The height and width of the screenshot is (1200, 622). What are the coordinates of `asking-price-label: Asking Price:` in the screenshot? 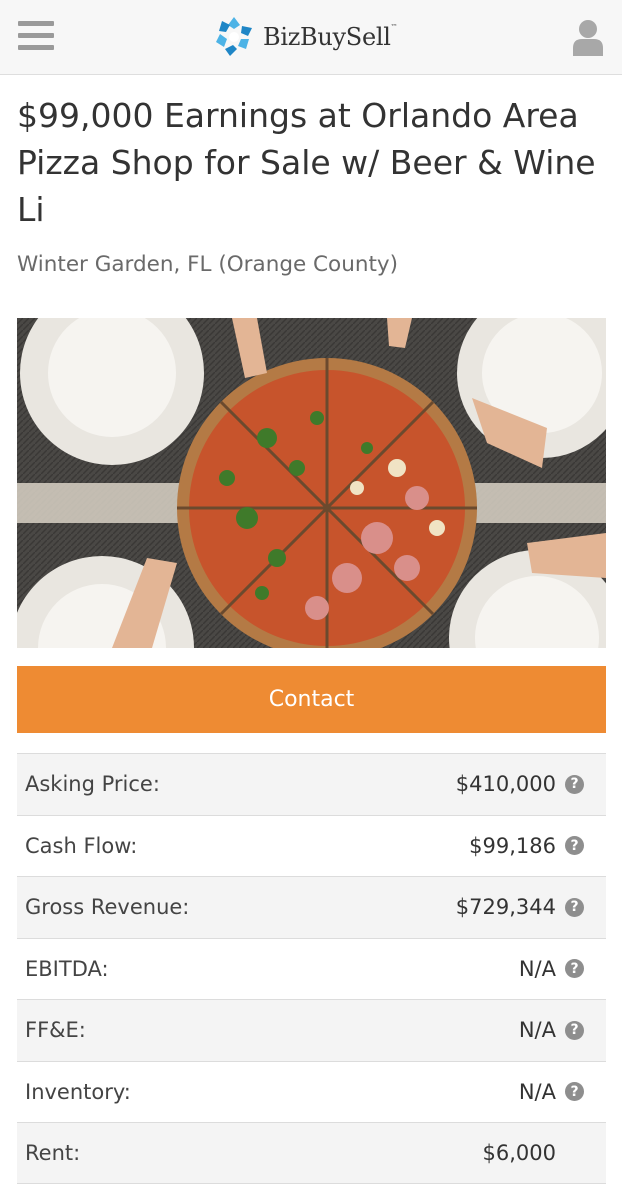 It's located at (92, 784).